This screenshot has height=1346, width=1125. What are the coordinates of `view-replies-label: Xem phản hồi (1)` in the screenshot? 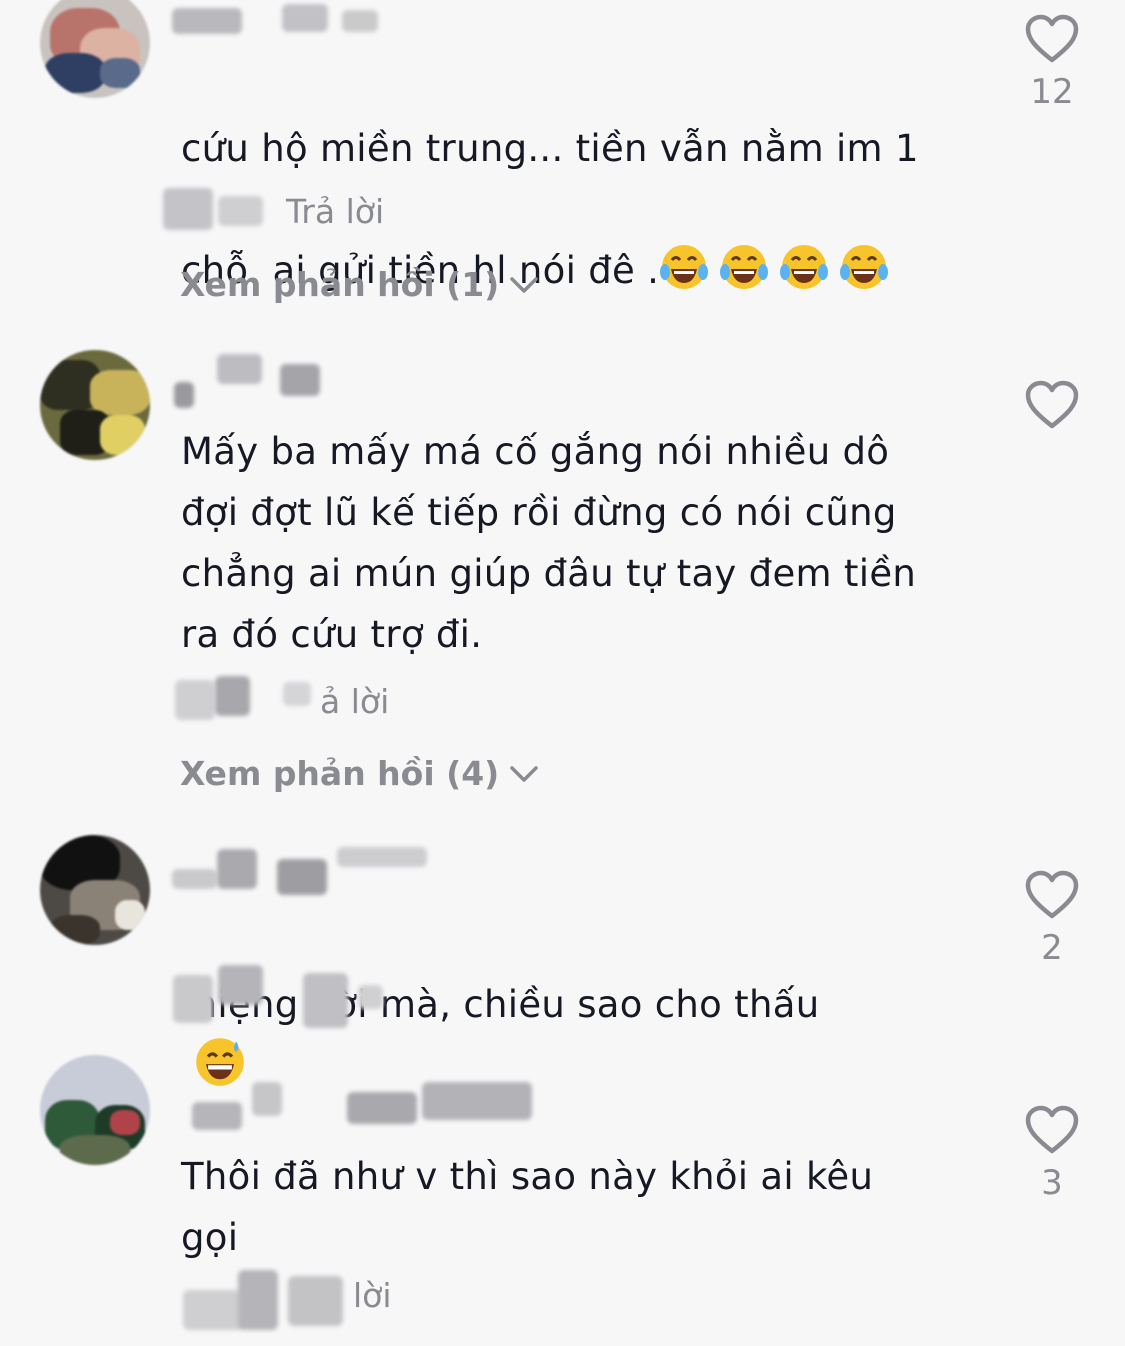 It's located at (340, 284).